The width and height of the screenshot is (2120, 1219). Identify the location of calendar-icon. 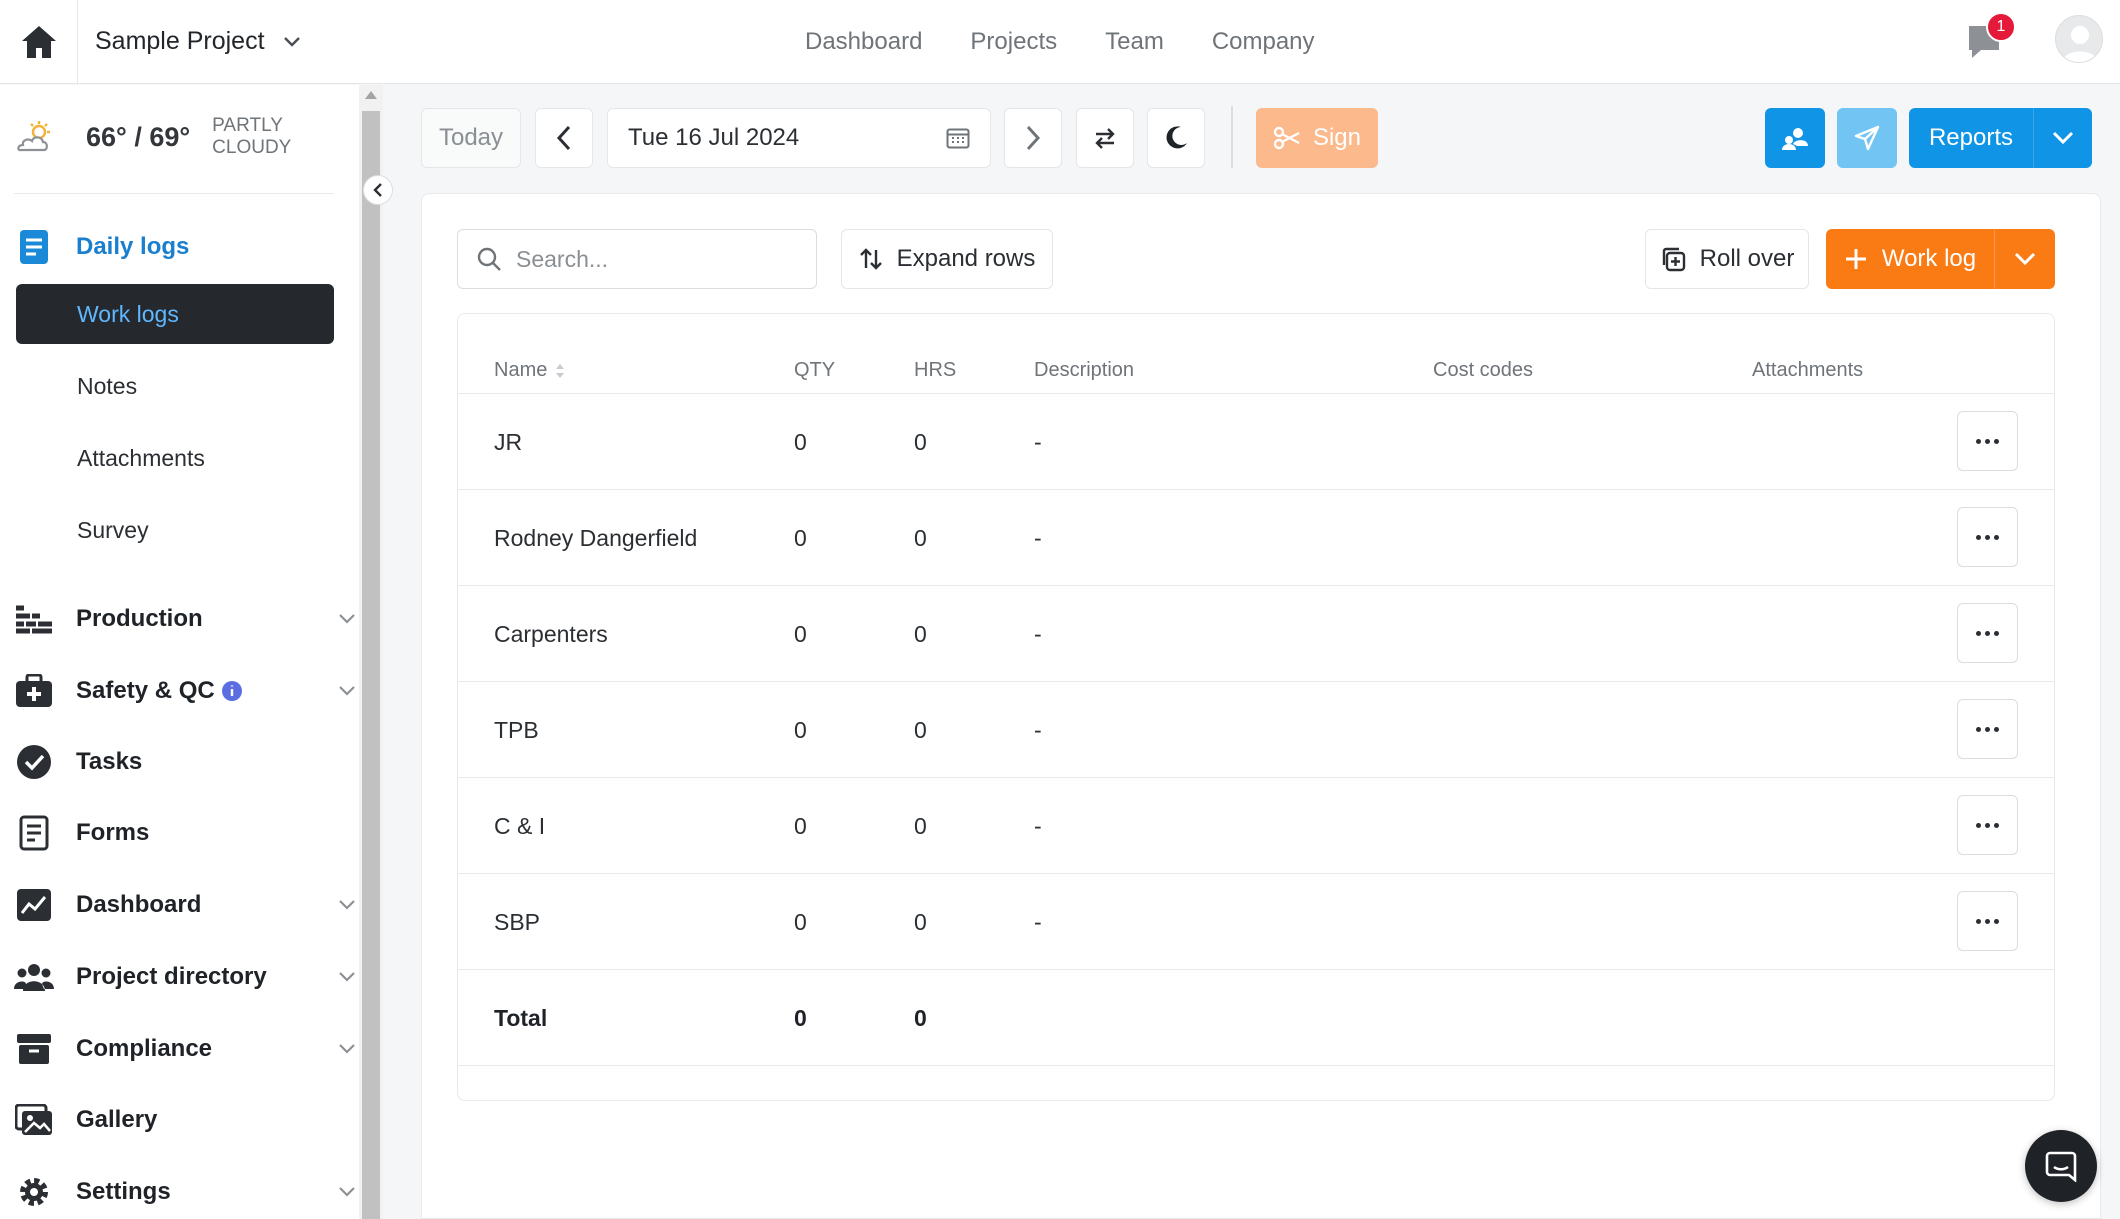
(958, 138).